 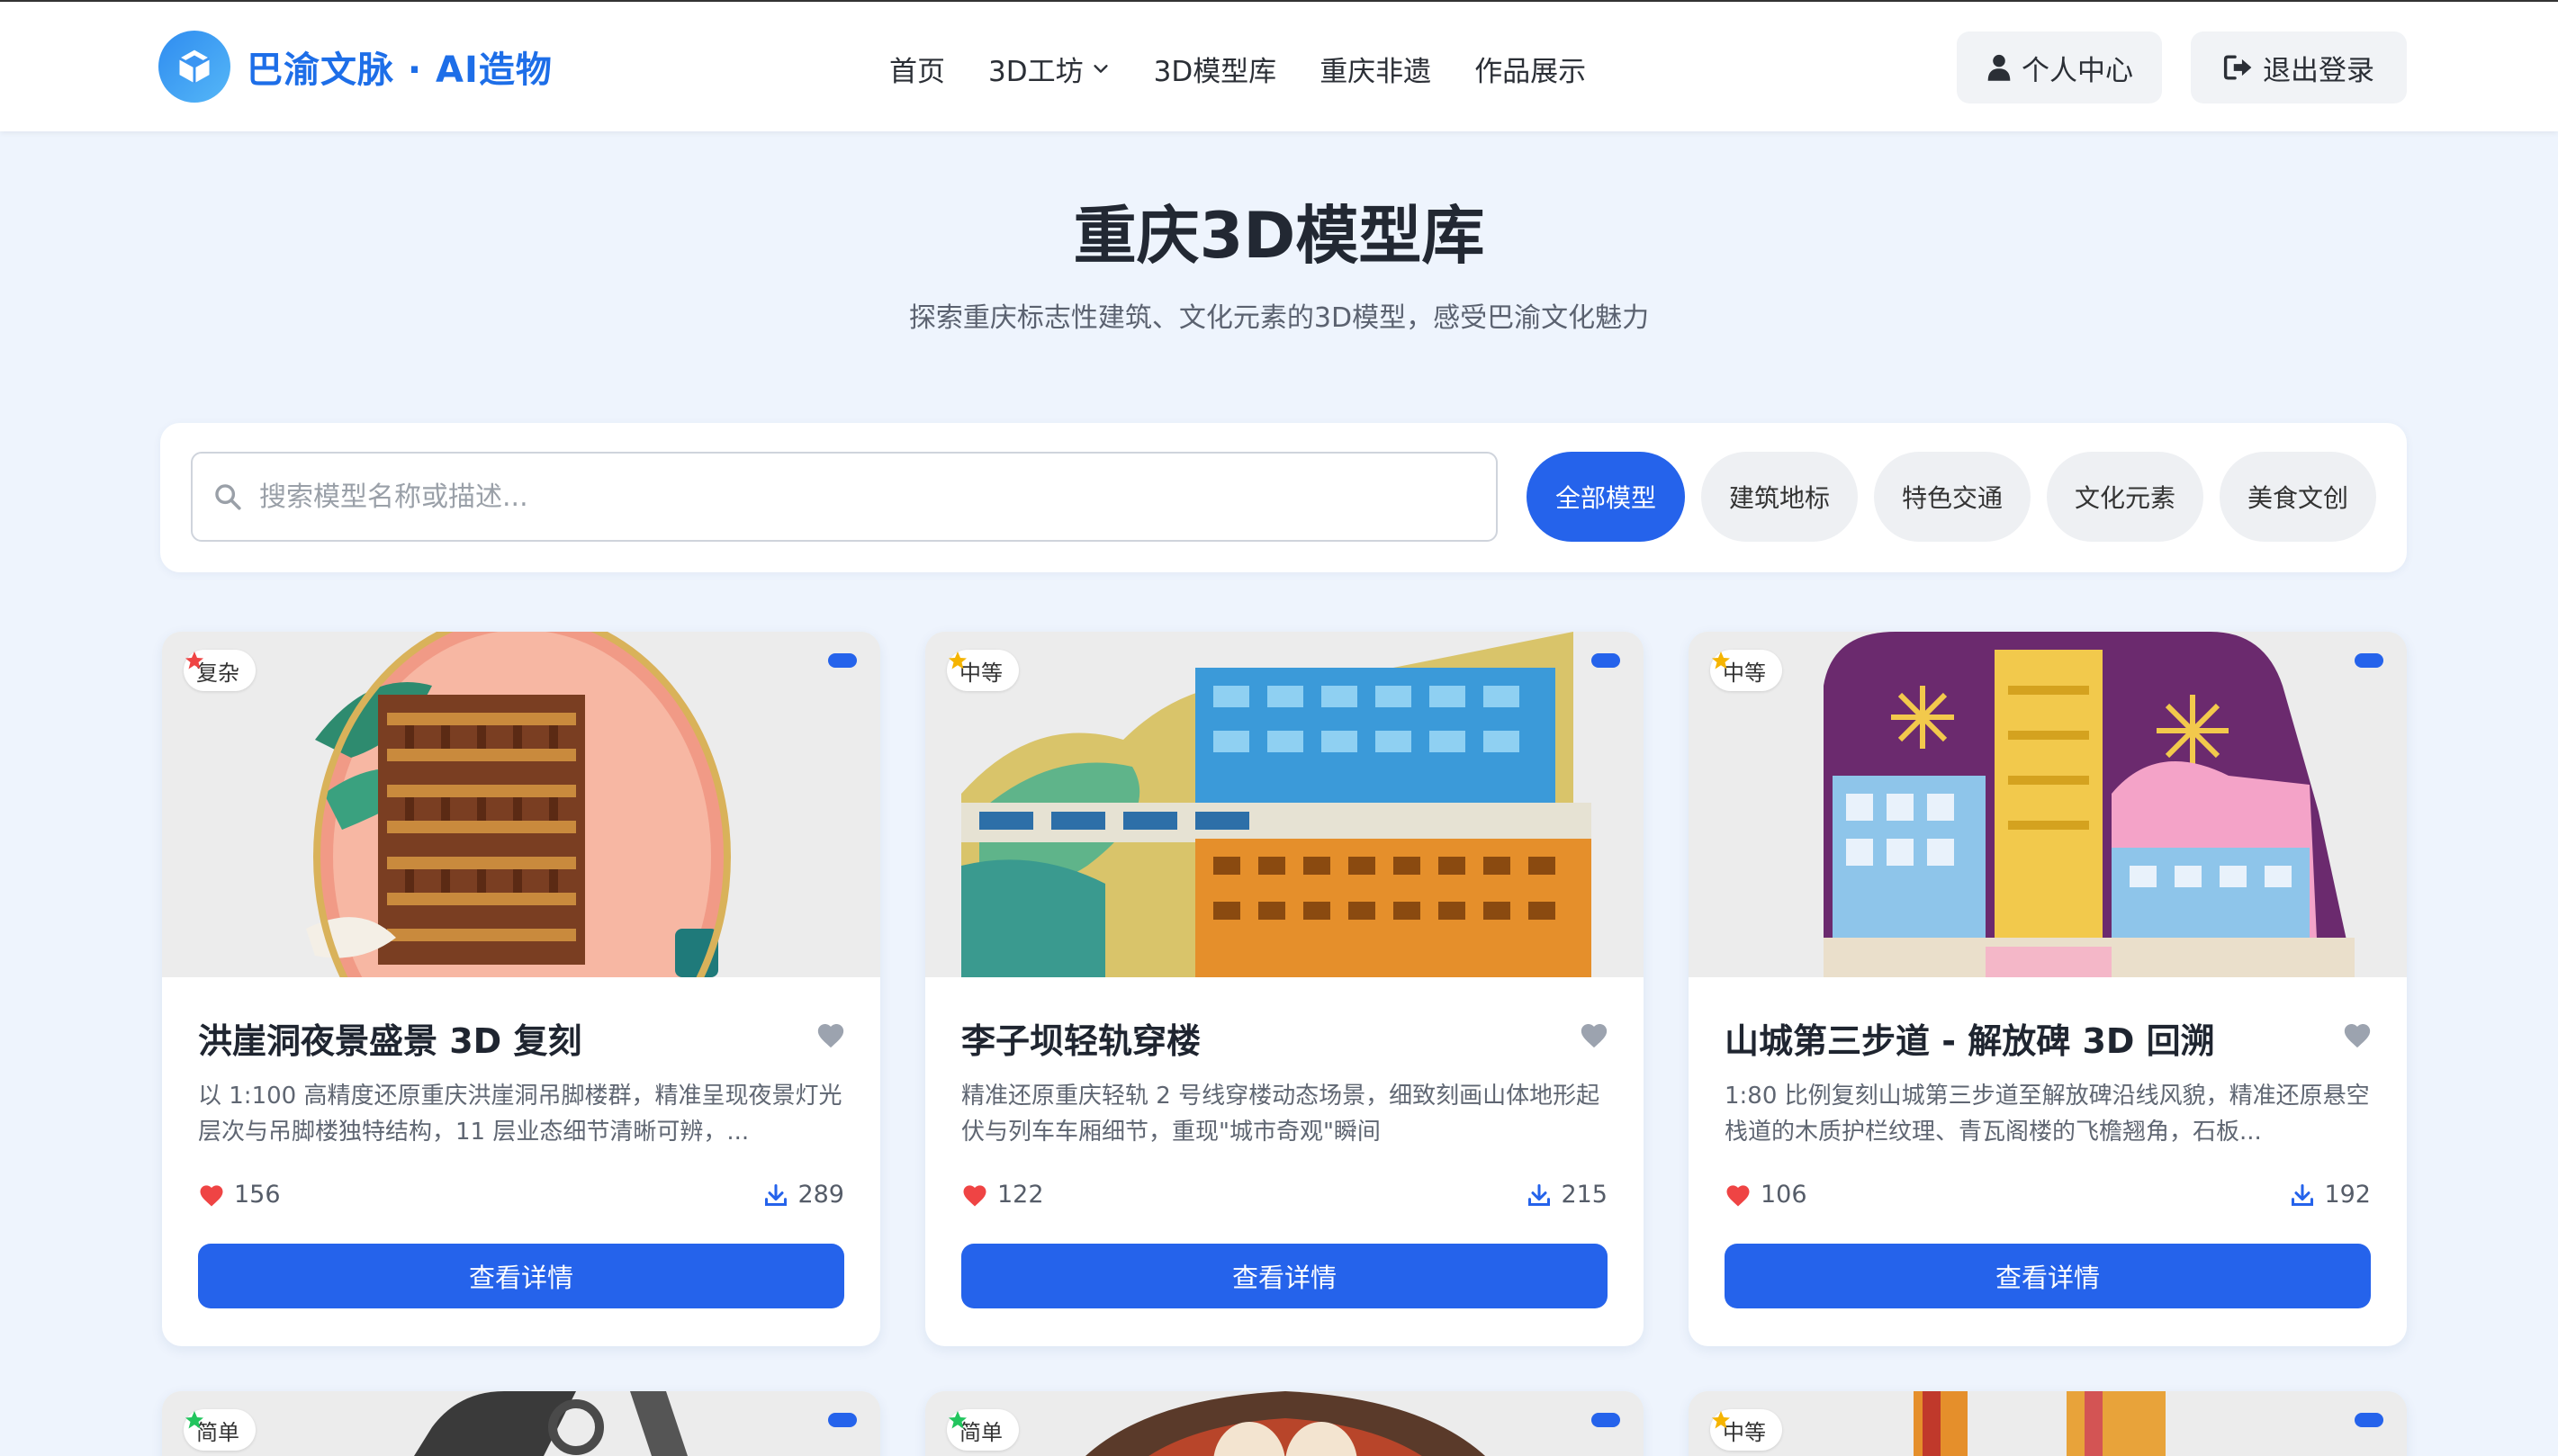 I want to click on model-title: 李子坝轻轨穿楼, so click(x=1249, y=1038).